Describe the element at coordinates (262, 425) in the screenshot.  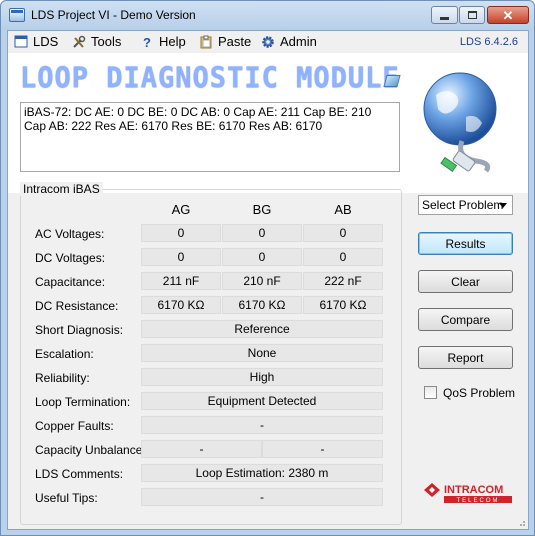
I see `copper-faults-value: -` at that location.